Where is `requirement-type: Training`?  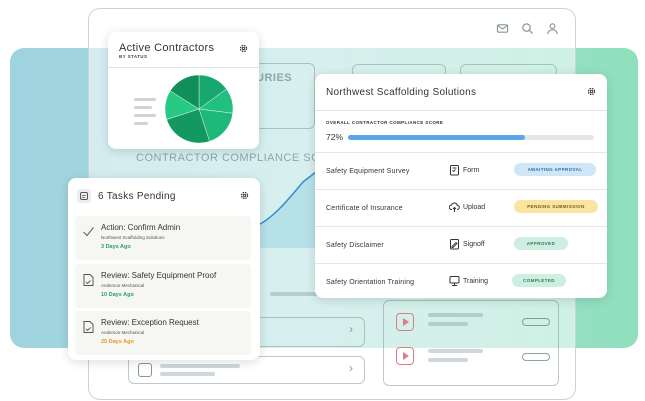
requirement-type: Training is located at coordinates (468, 281).